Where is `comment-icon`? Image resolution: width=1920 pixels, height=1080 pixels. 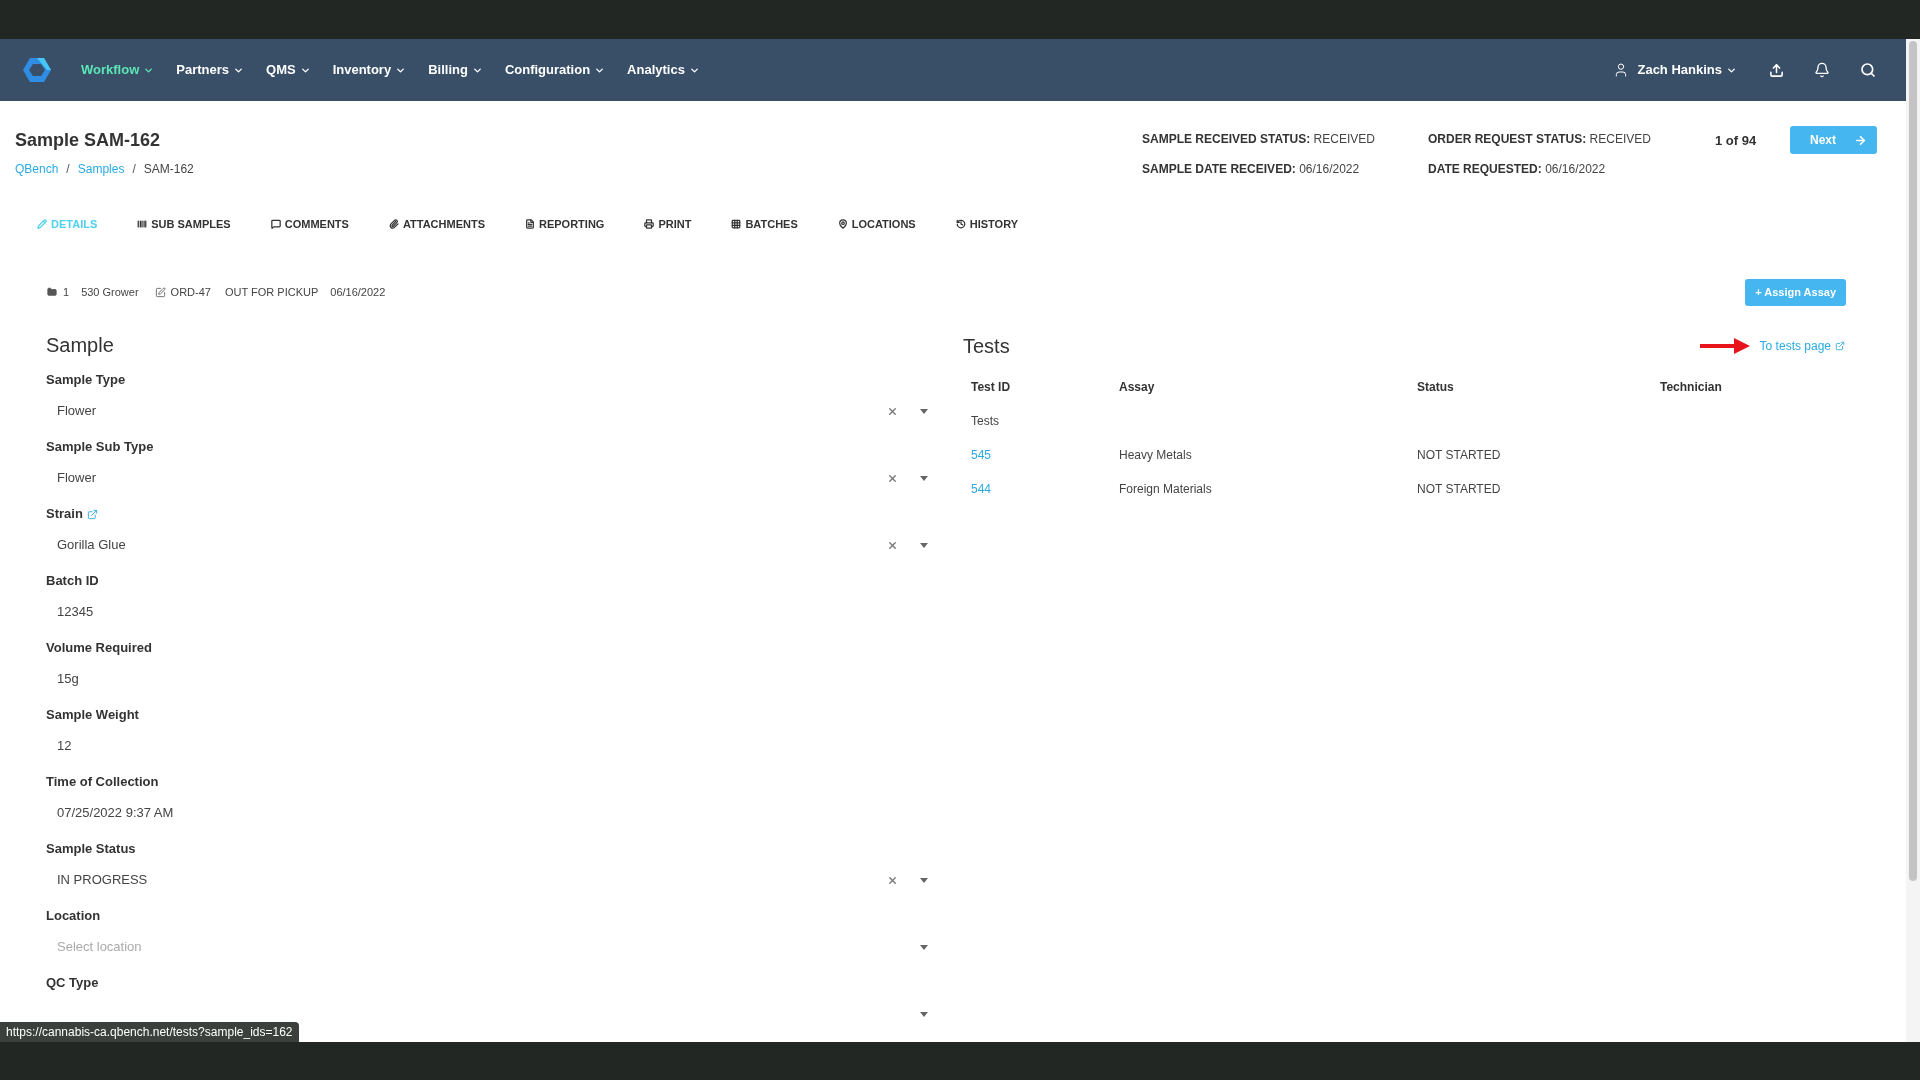 comment-icon is located at coordinates (275, 224).